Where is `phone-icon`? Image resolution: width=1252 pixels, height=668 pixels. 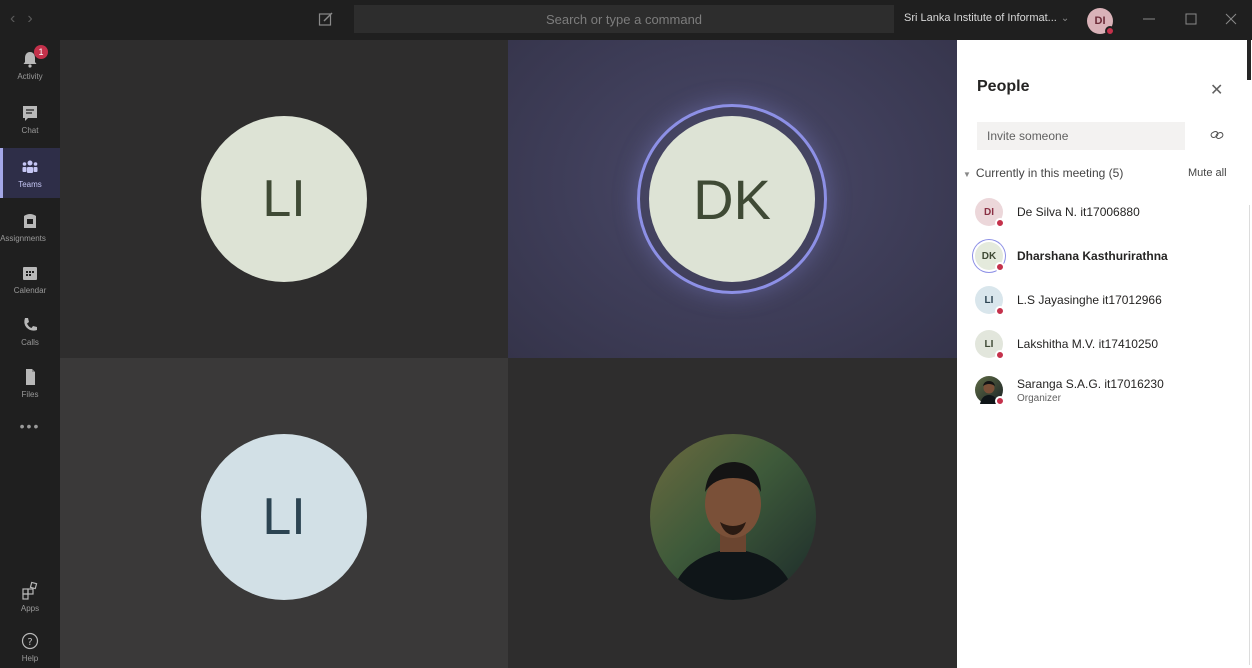
phone-icon is located at coordinates (30, 324).